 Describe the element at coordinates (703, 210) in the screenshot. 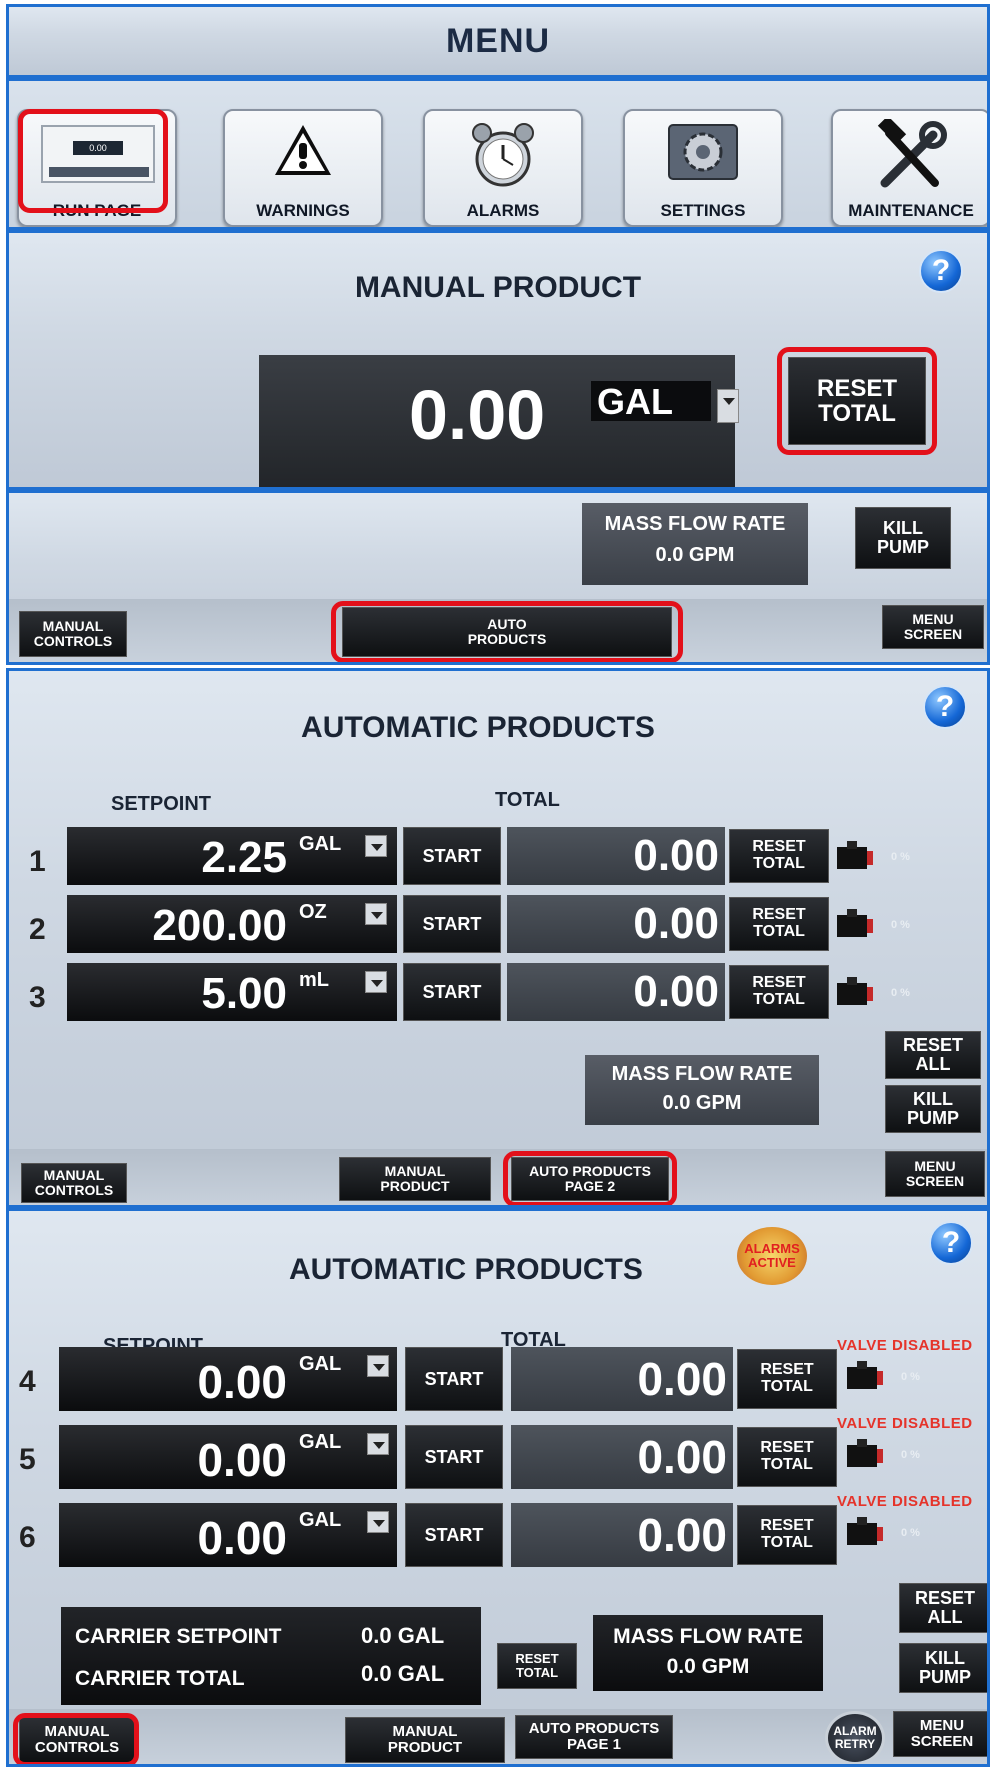

I see `settings-label: SETTINGS` at that location.